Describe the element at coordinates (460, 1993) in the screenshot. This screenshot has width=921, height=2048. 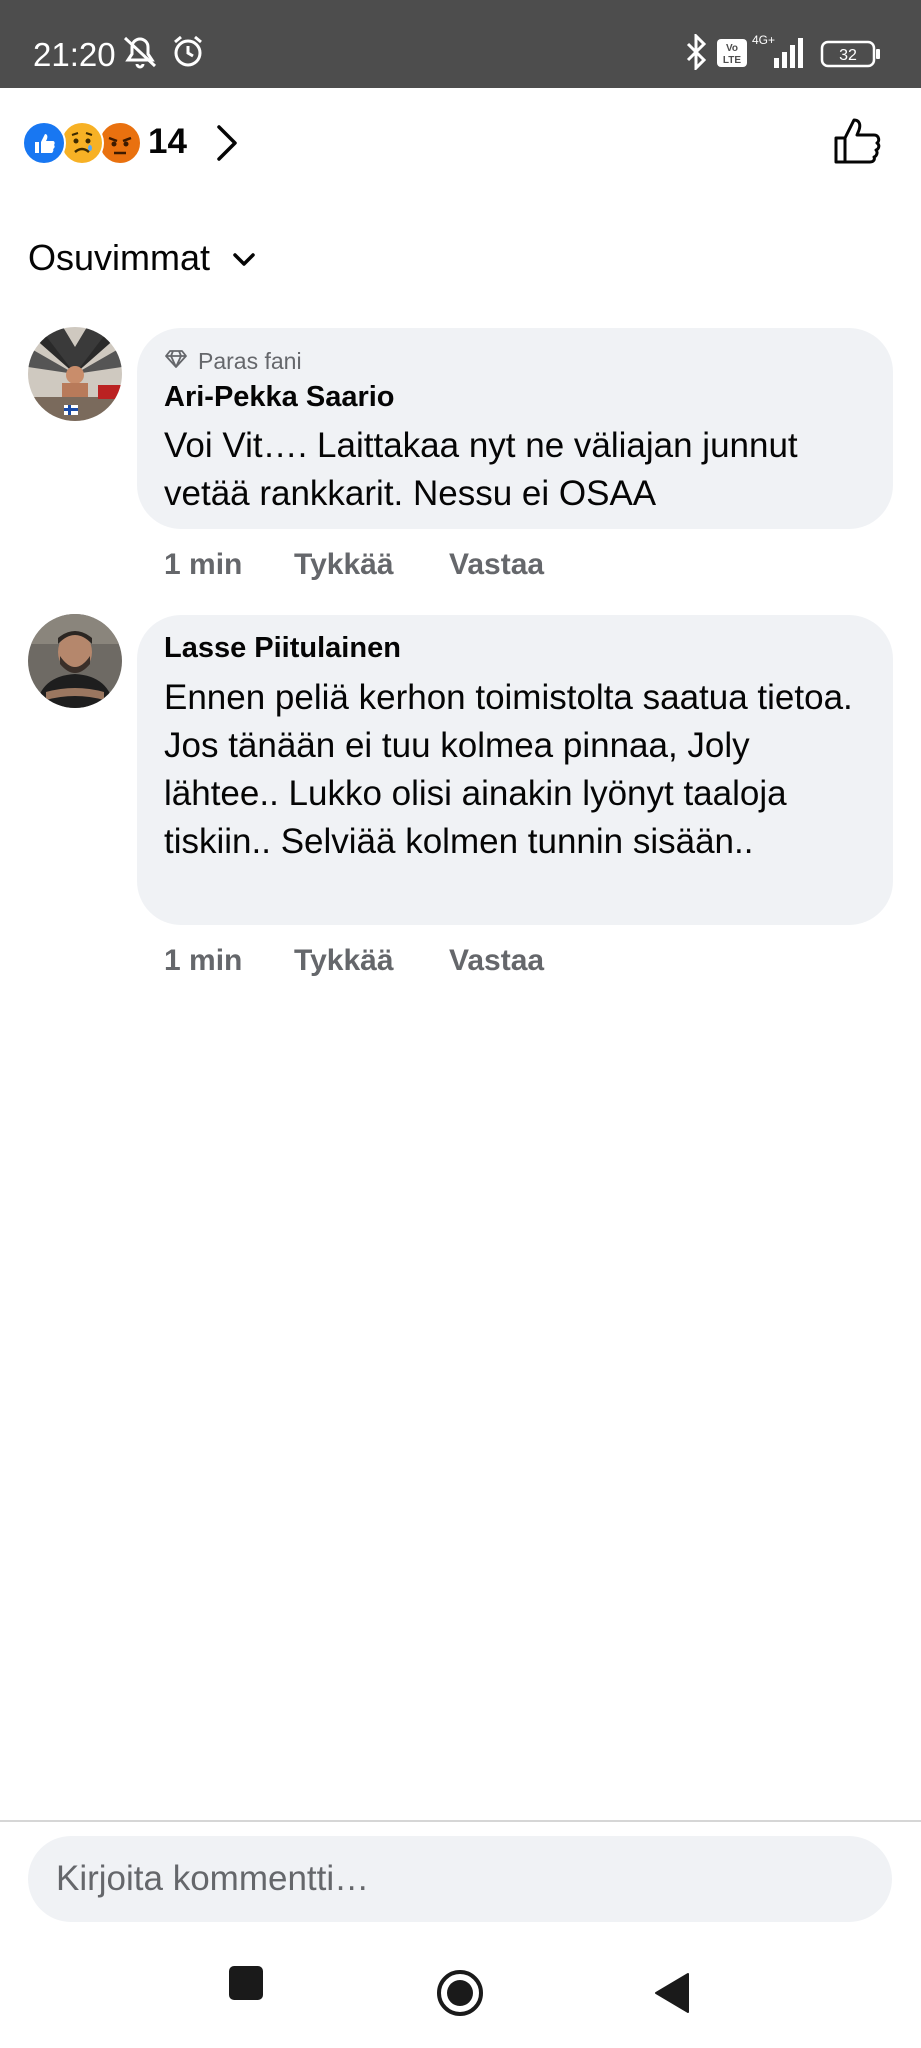
I see `circle-icon` at that location.